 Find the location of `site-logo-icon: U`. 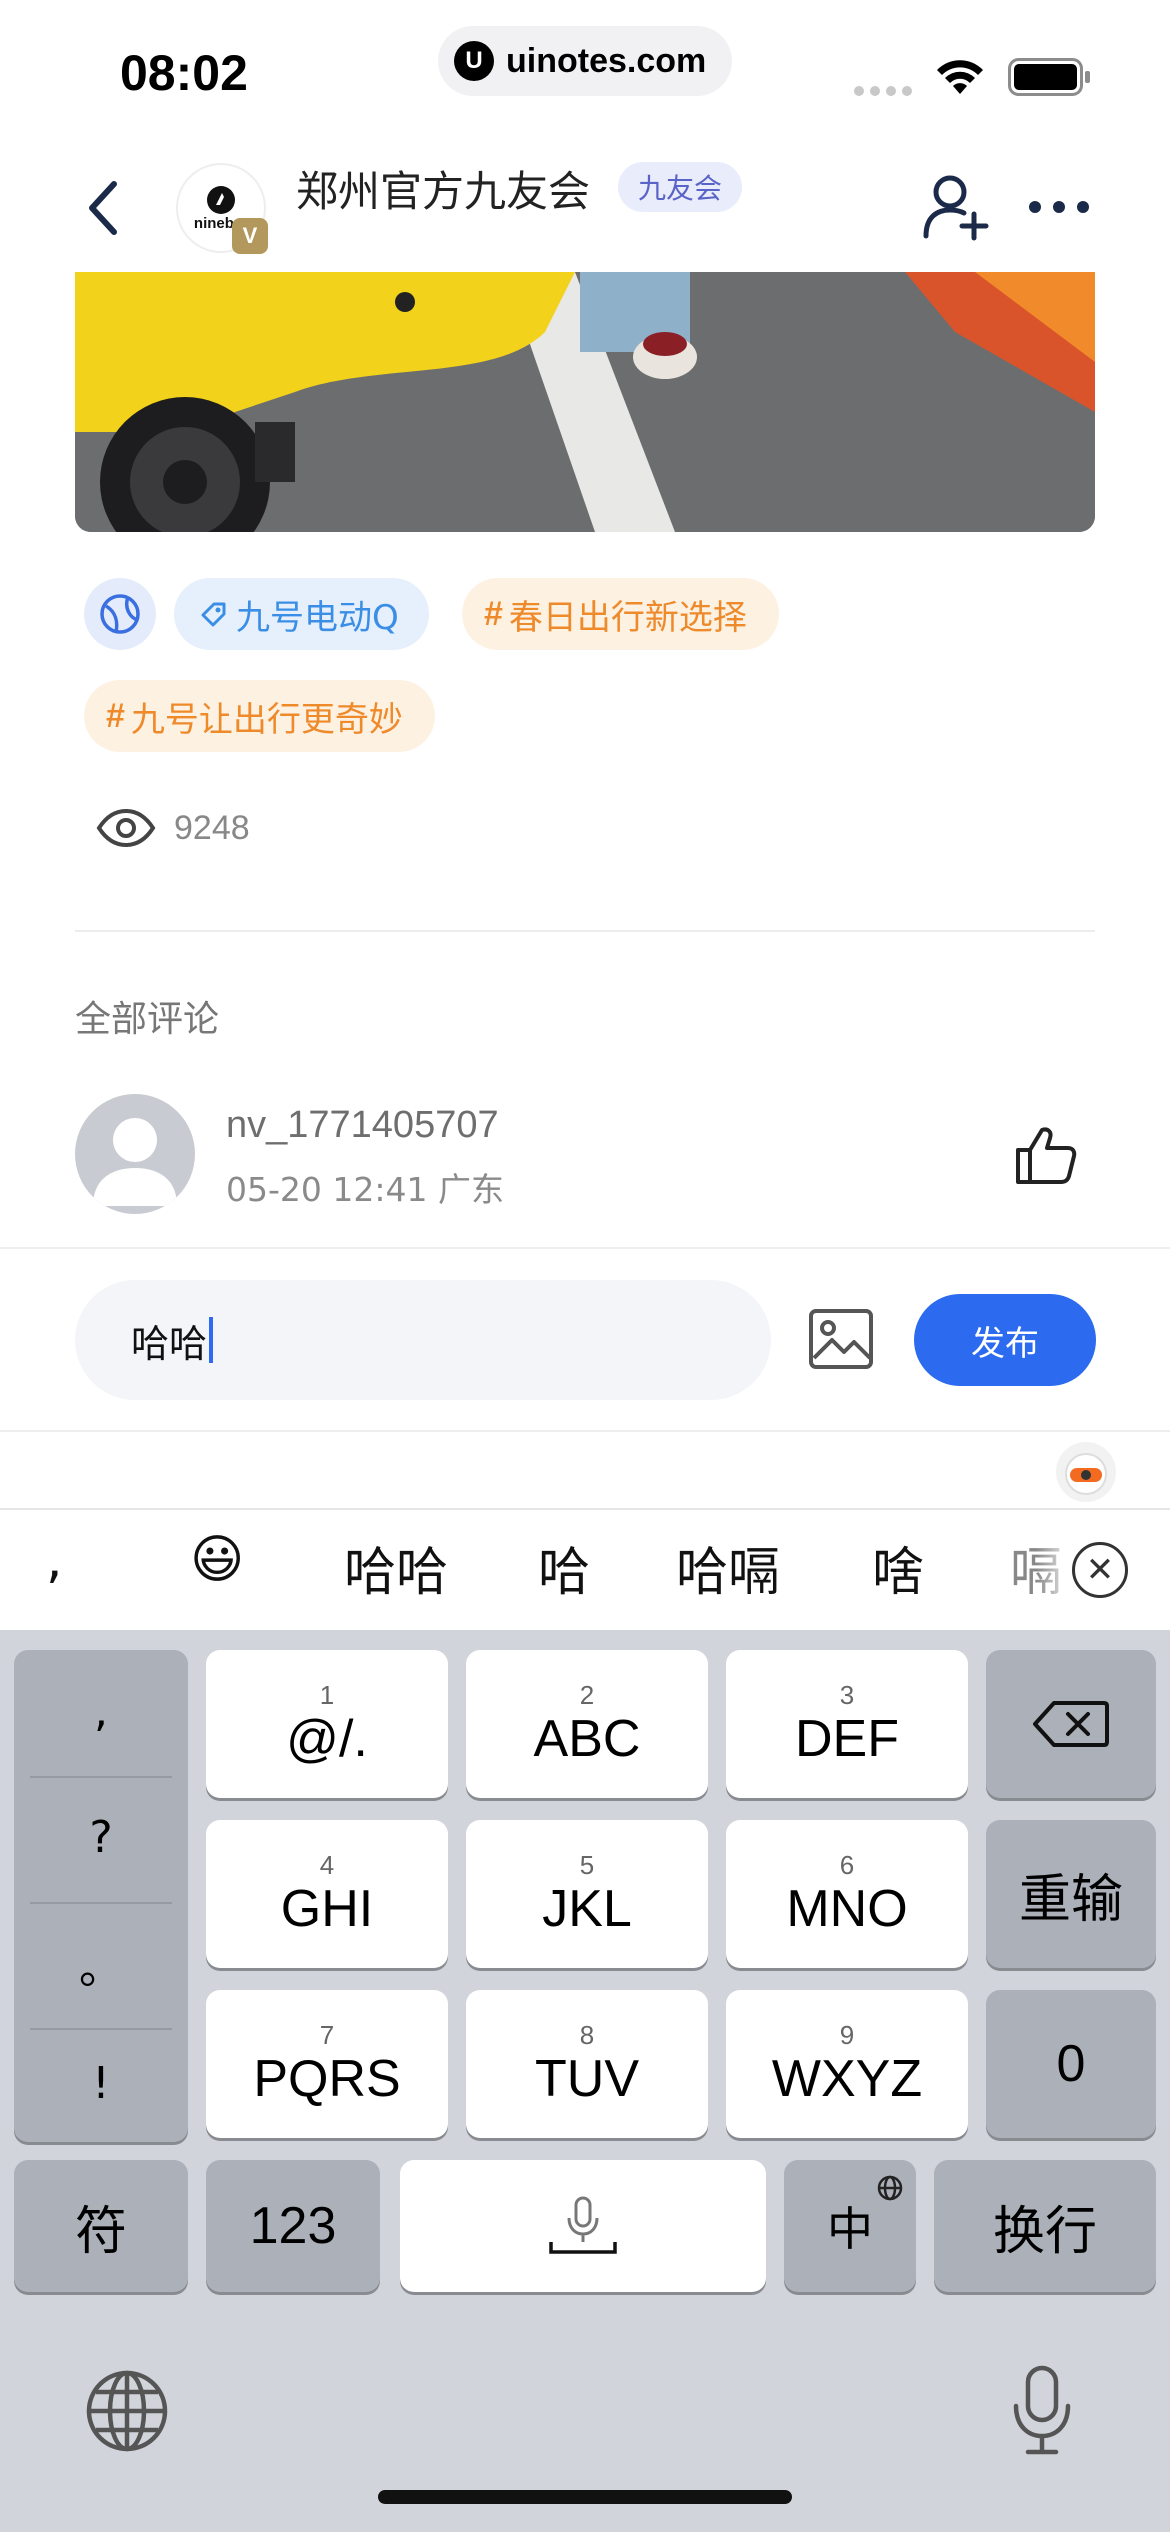

site-logo-icon: U is located at coordinates (474, 61).